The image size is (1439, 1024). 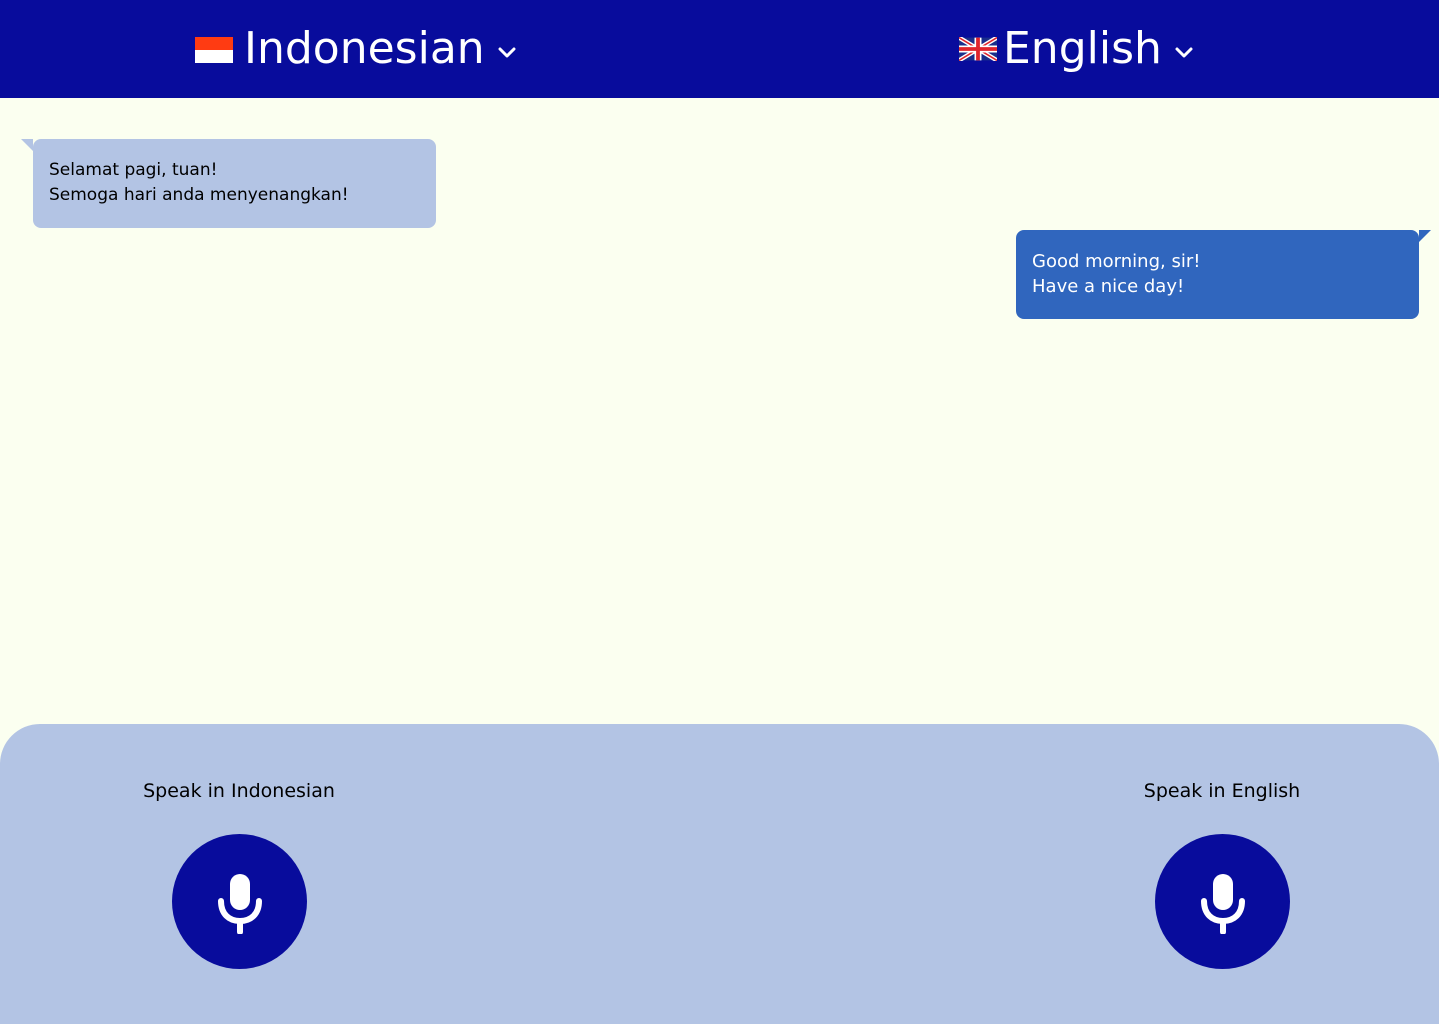 I want to click on target-message-bubble: Good morning, sir! Have a nice day!, so click(x=1223, y=274).